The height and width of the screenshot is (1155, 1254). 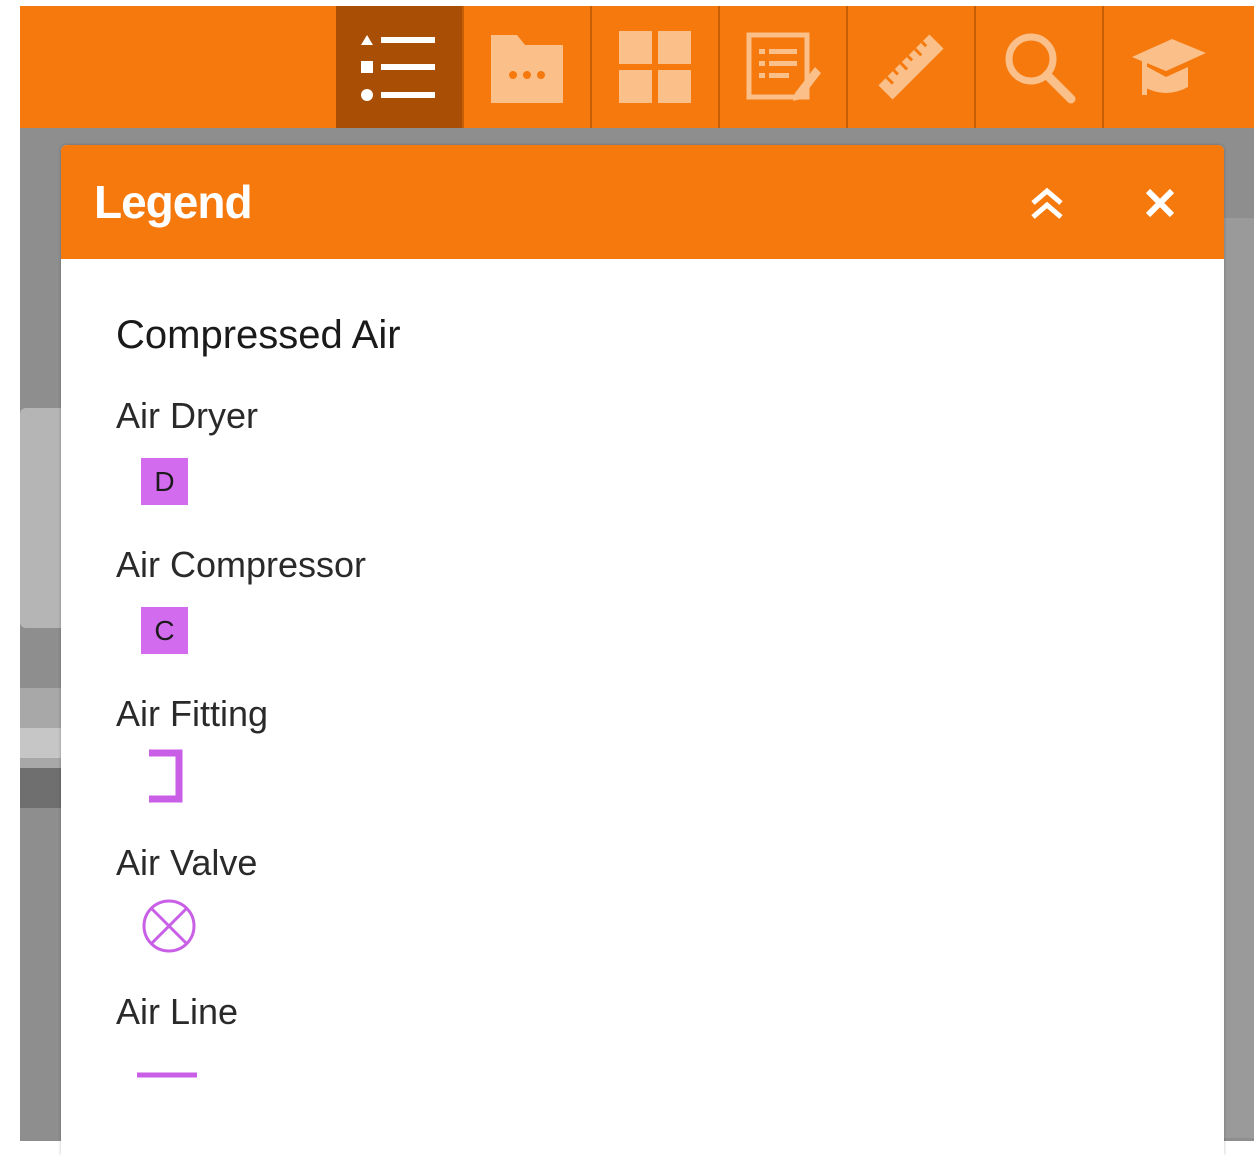 I want to click on layers-tool-button, so click(x=528, y=67).